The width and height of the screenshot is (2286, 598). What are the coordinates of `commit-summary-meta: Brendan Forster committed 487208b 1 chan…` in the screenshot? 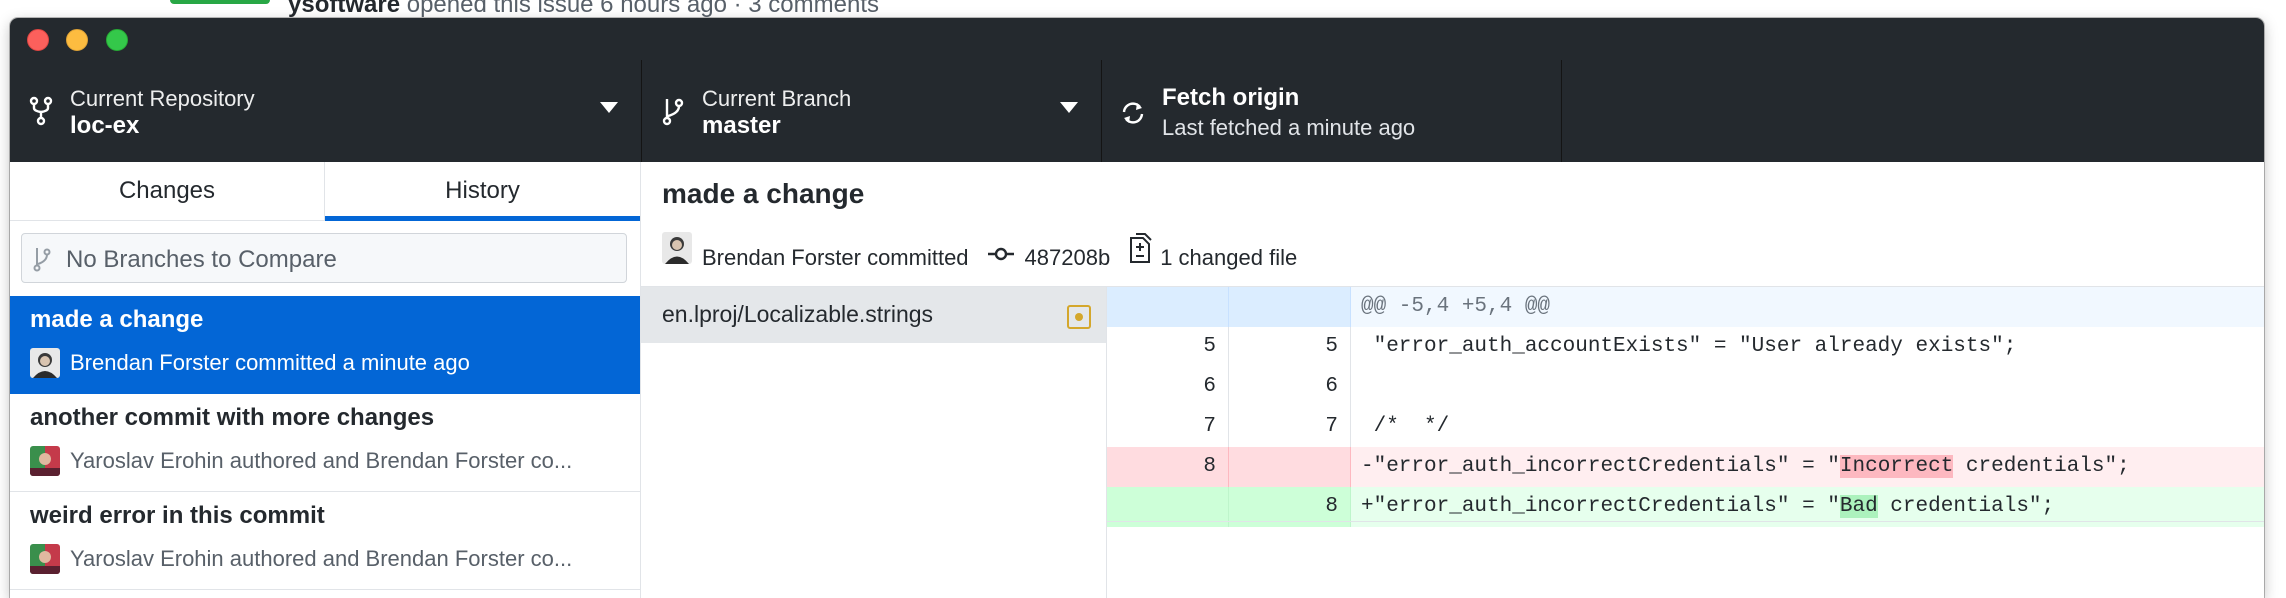 It's located at (979, 251).